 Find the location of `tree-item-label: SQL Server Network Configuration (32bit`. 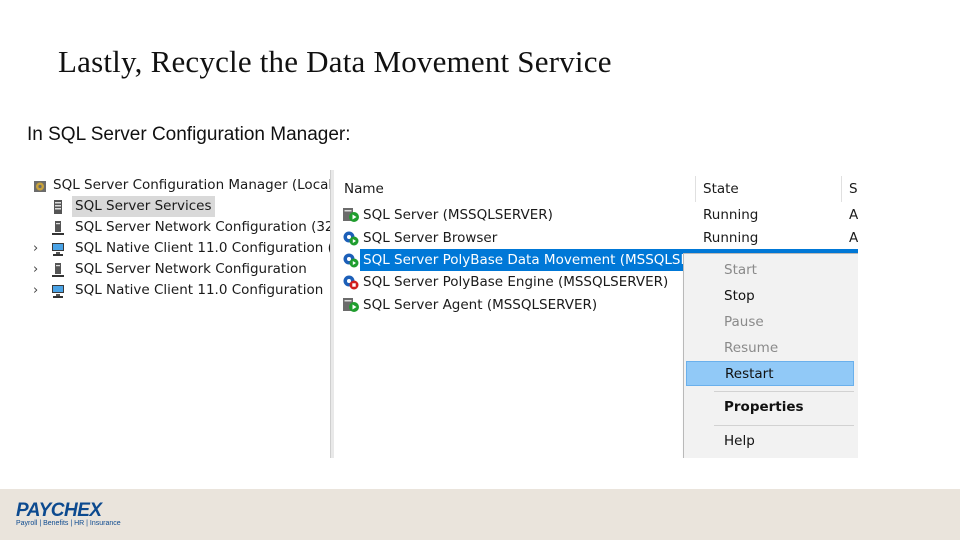

tree-item-label: SQL Server Network Configuration (32bit is located at coordinates (213, 227).